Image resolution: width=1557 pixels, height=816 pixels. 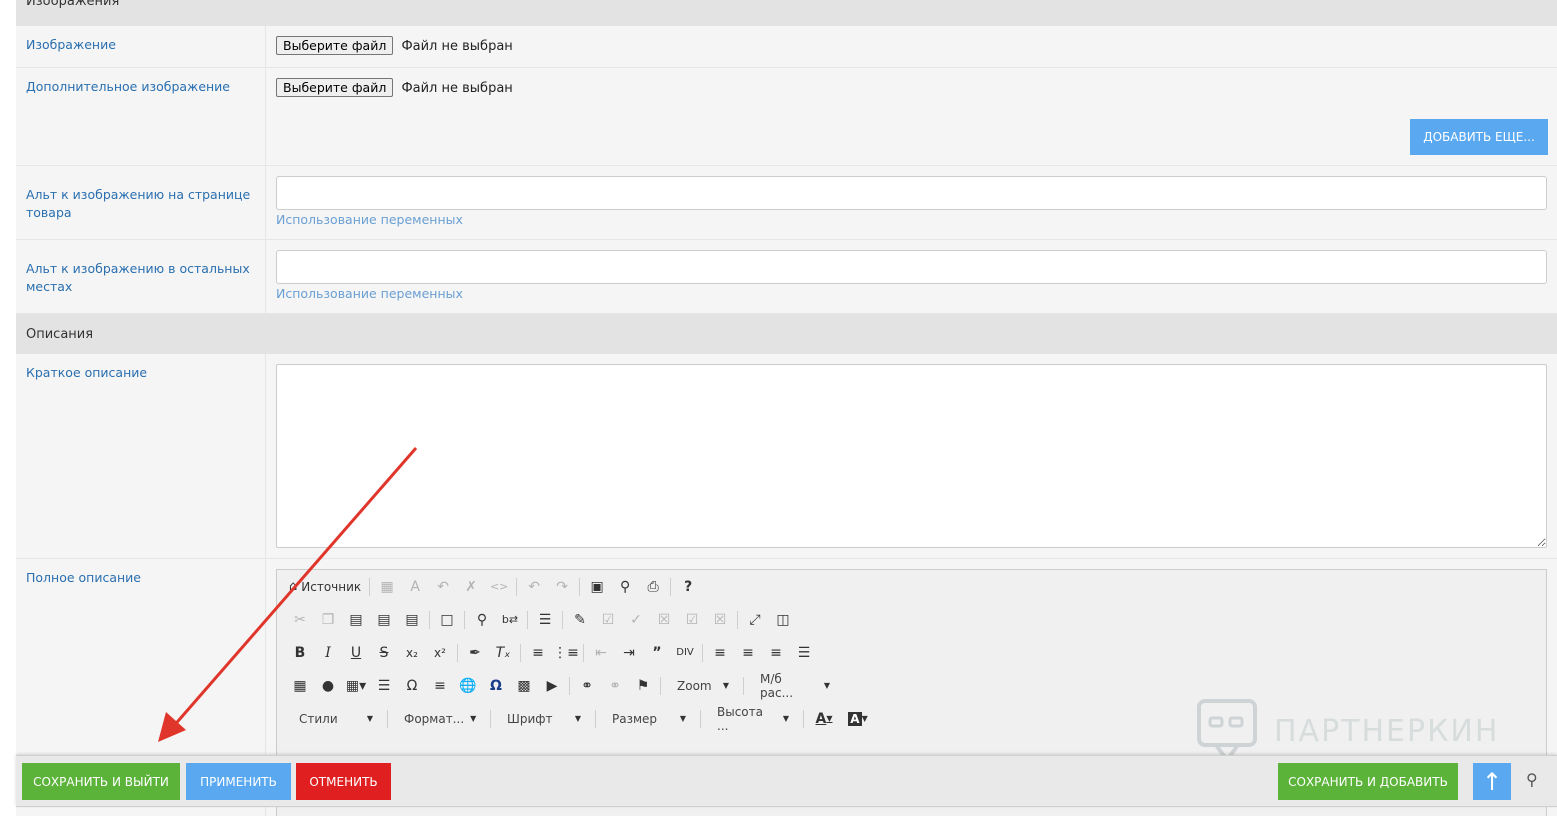 I want to click on line-height-select: Высота ... ▼, so click(x=751, y=718).